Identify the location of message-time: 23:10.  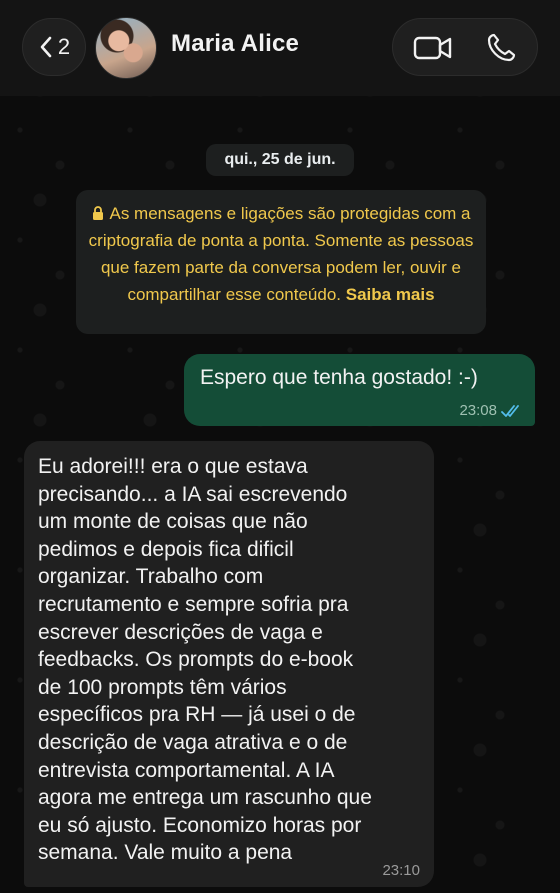
(401, 870).